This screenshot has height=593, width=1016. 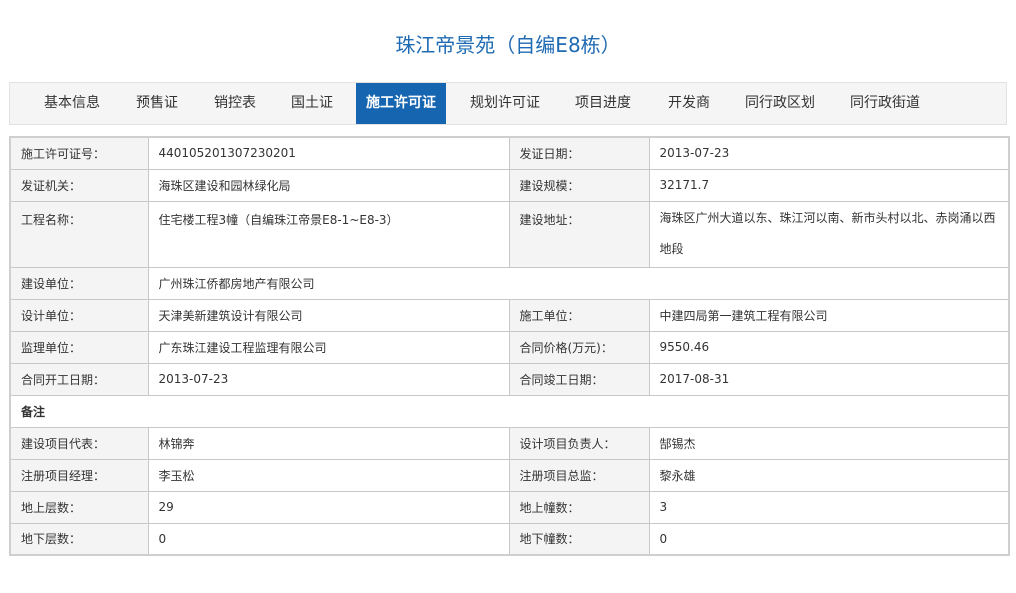 I want to click on contractor-label: 施工单位：, so click(x=579, y=315).